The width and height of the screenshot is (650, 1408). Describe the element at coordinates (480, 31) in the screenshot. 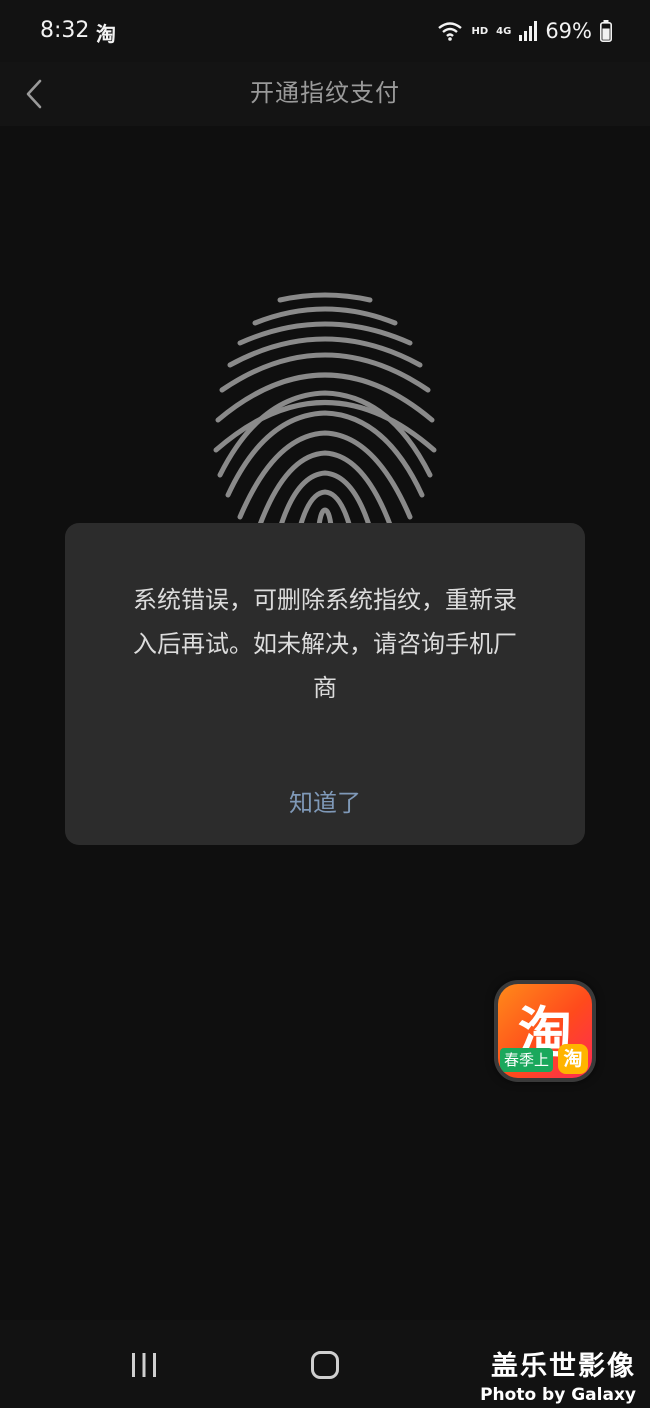

I see `hd-label: HD` at that location.